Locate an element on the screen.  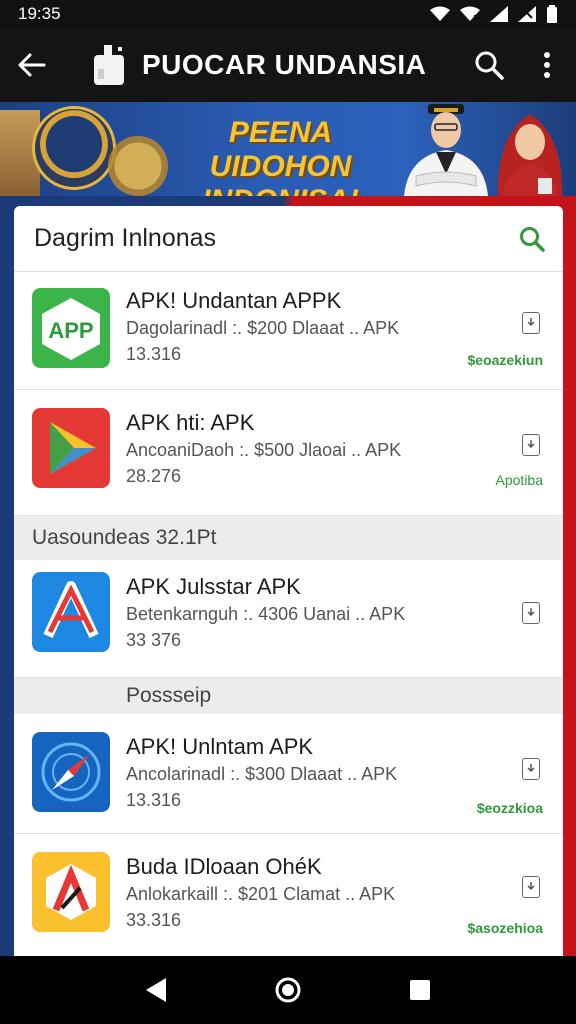
nav-home-button is located at coordinates (288, 990).